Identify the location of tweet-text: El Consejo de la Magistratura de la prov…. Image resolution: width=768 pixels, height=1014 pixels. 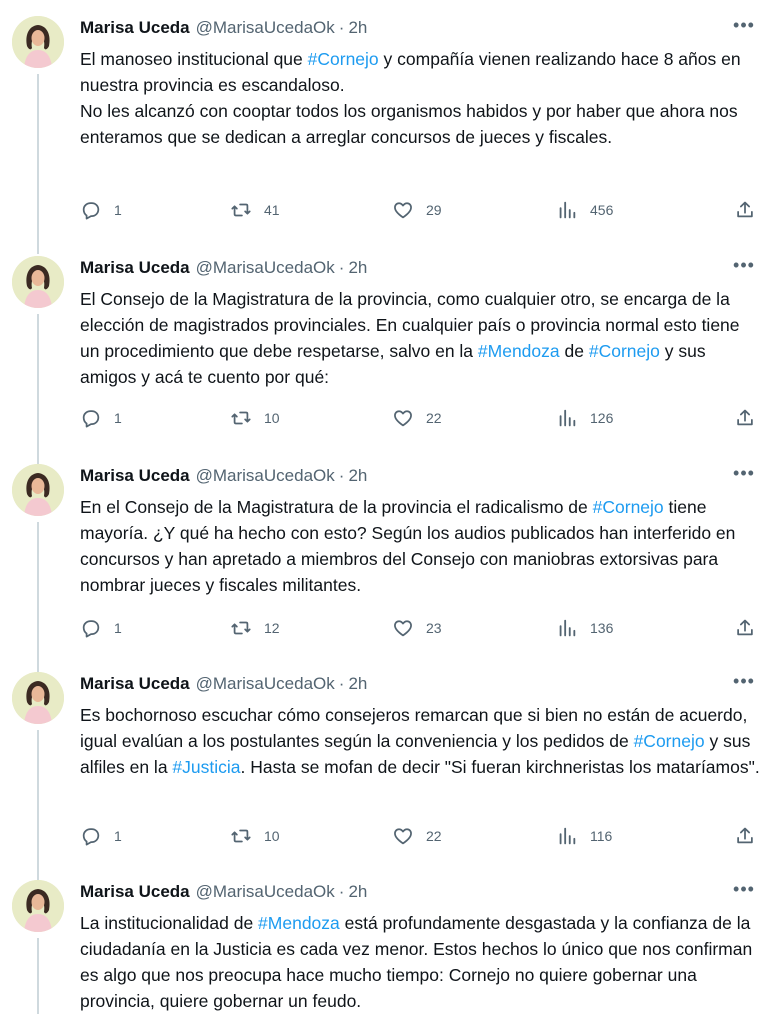
(420, 338).